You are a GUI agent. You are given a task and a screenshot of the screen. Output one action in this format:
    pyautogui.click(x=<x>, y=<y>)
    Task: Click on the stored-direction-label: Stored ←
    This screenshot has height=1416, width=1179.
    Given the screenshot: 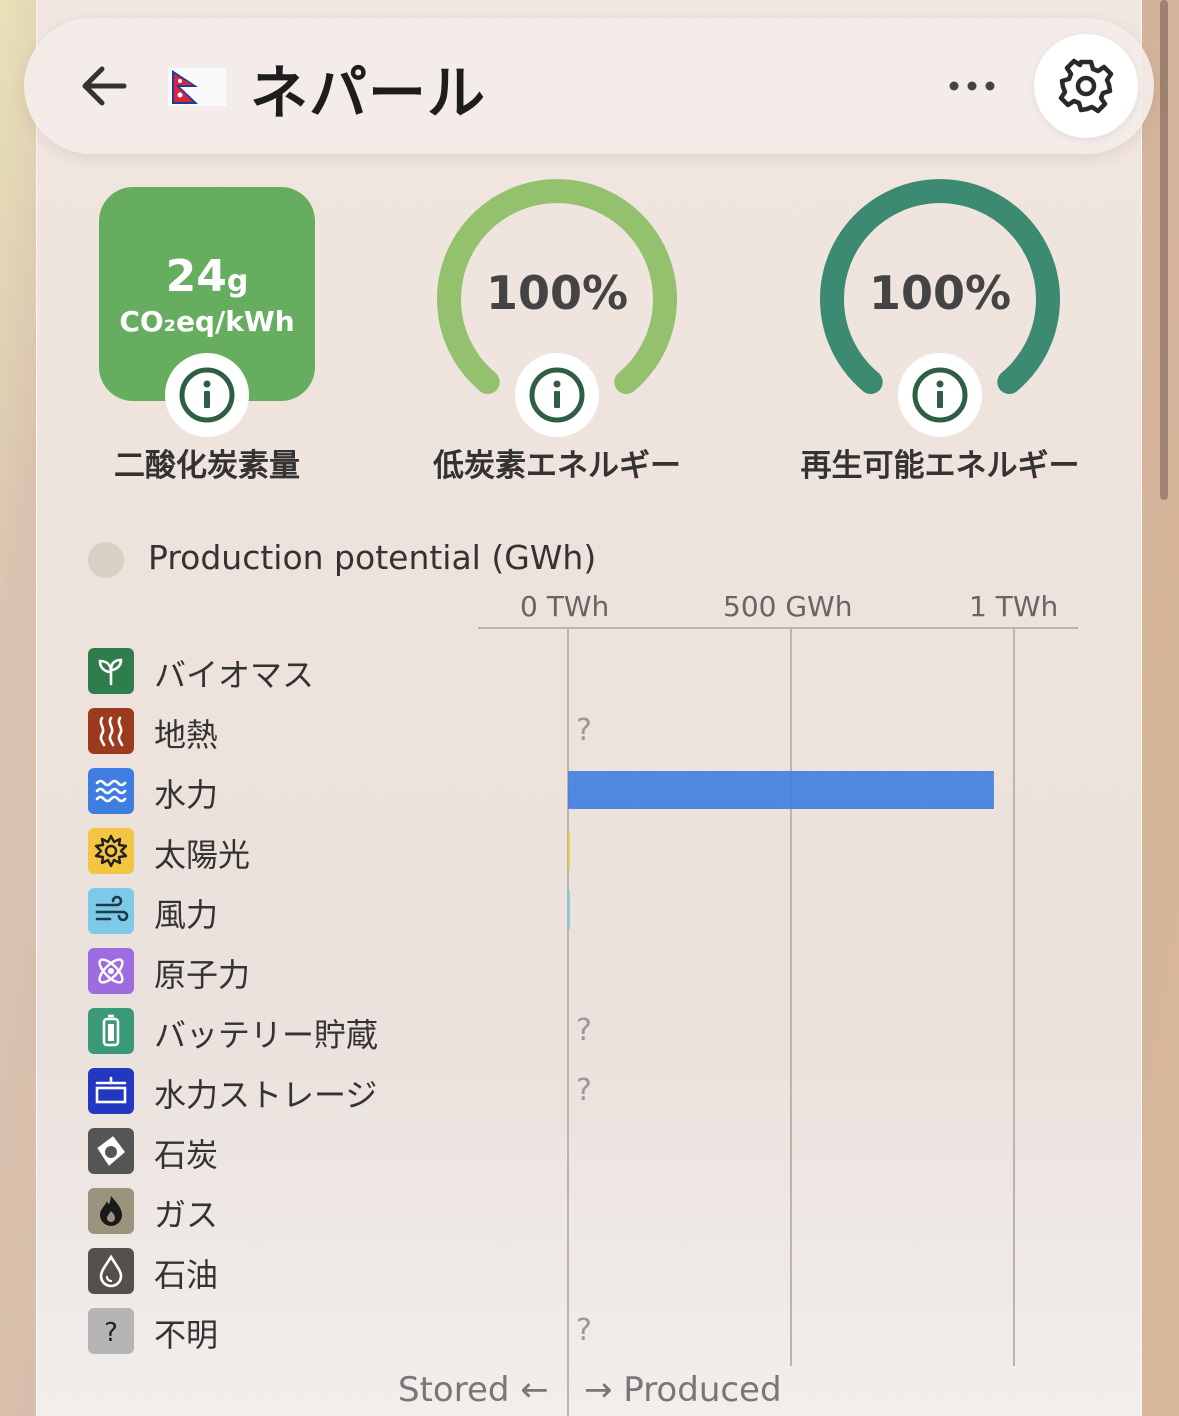 What is the action you would take?
    pyautogui.click(x=473, y=1390)
    